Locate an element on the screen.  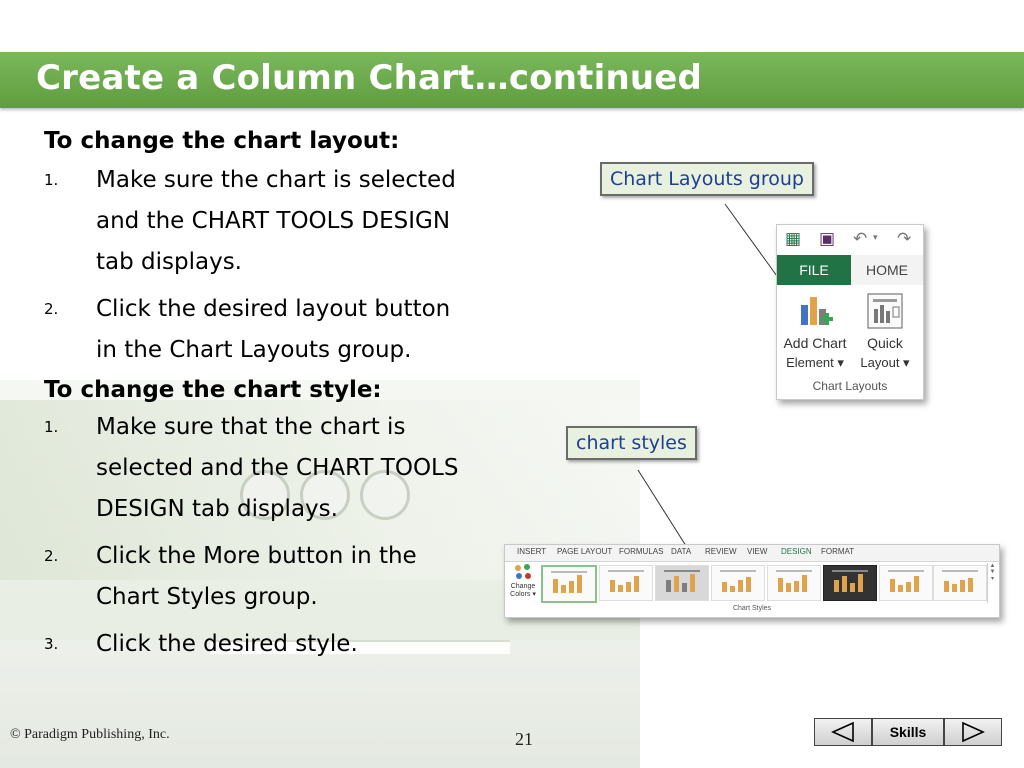
tab-view: VIEW is located at coordinates (757, 551).